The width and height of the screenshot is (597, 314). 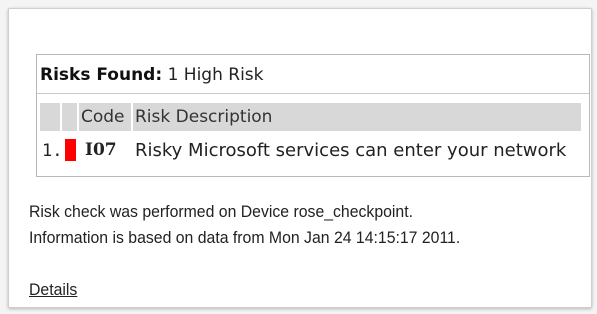 What do you see at coordinates (52, 151) in the screenshot?
I see `risk-row-index: 1.` at bounding box center [52, 151].